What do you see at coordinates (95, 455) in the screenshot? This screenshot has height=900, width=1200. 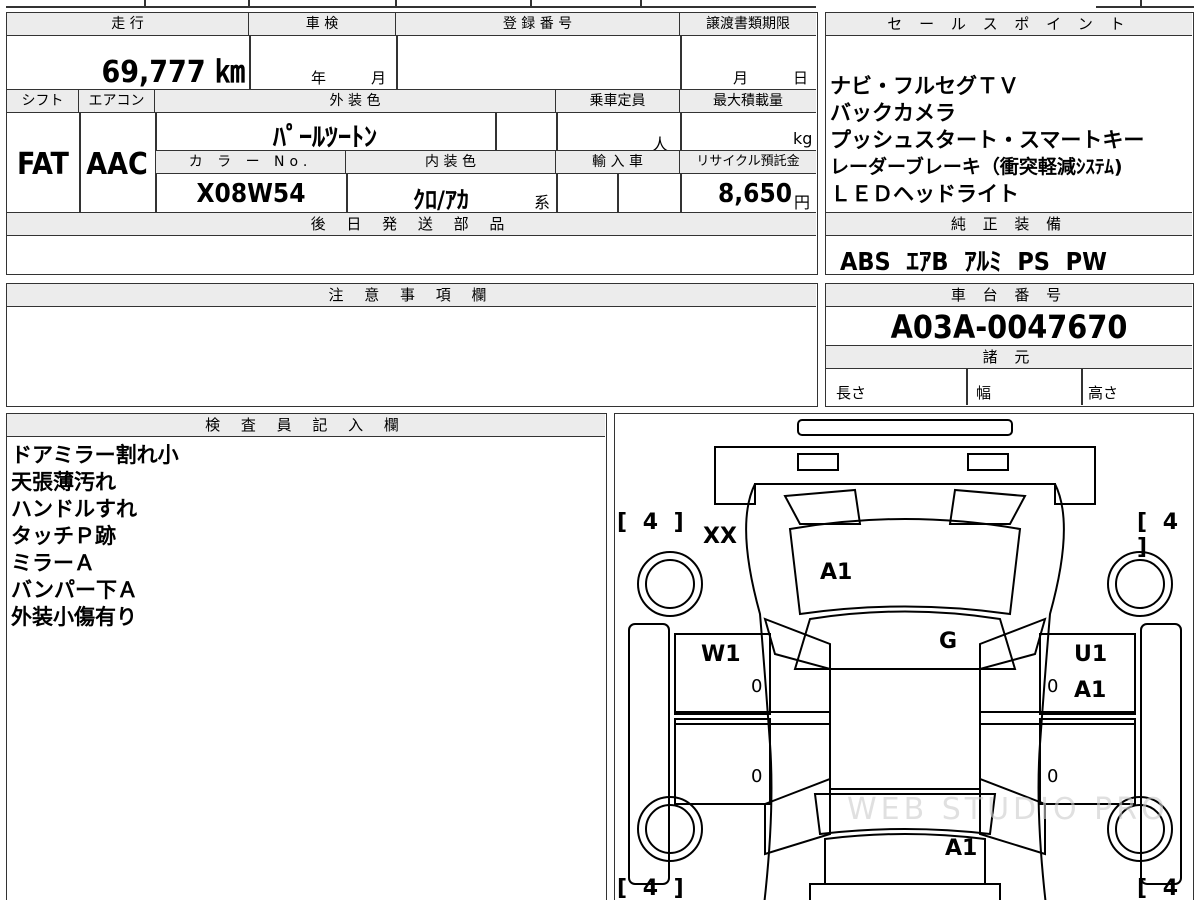 I see `inspector-note: ドアミラー割れ小` at bounding box center [95, 455].